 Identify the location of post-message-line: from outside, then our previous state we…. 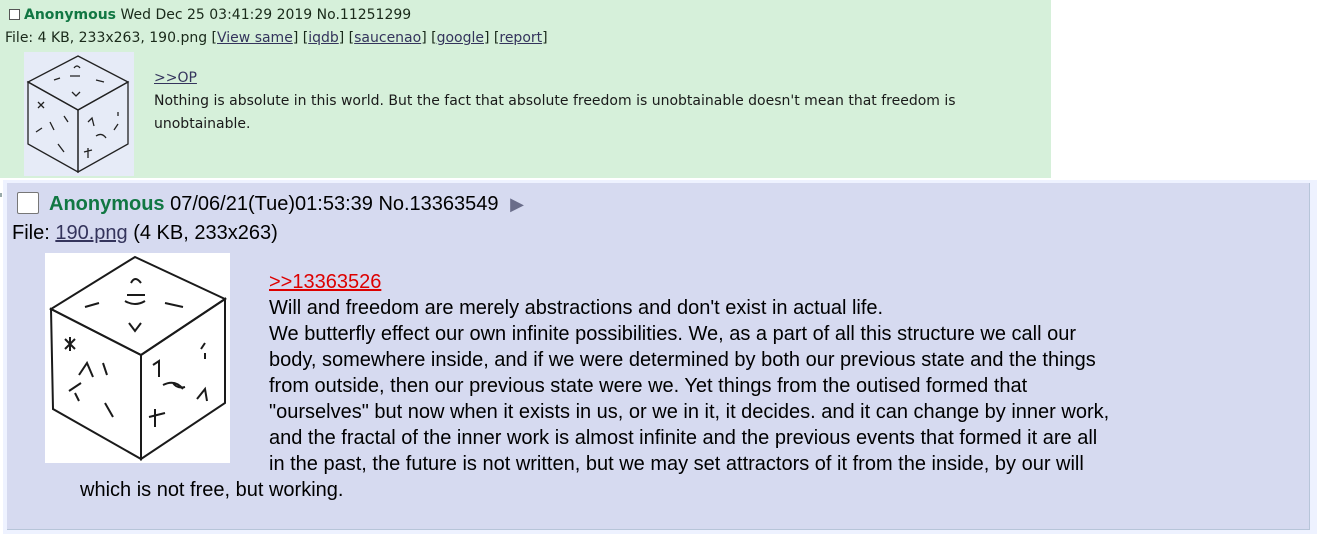
(648, 386).